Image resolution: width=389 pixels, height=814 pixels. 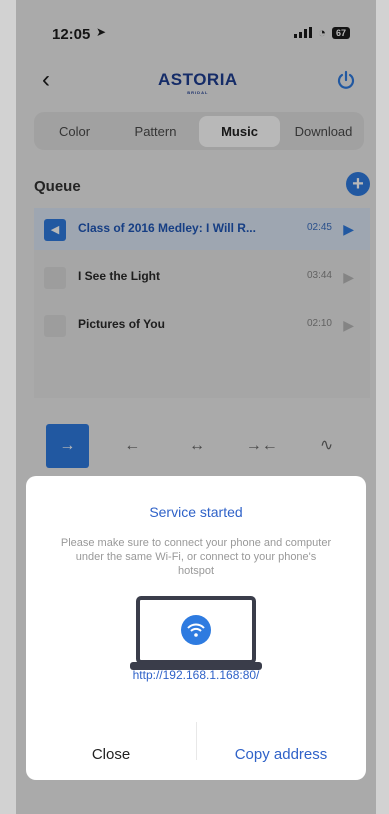 I want to click on track-title: I See the Light, so click(x=119, y=276).